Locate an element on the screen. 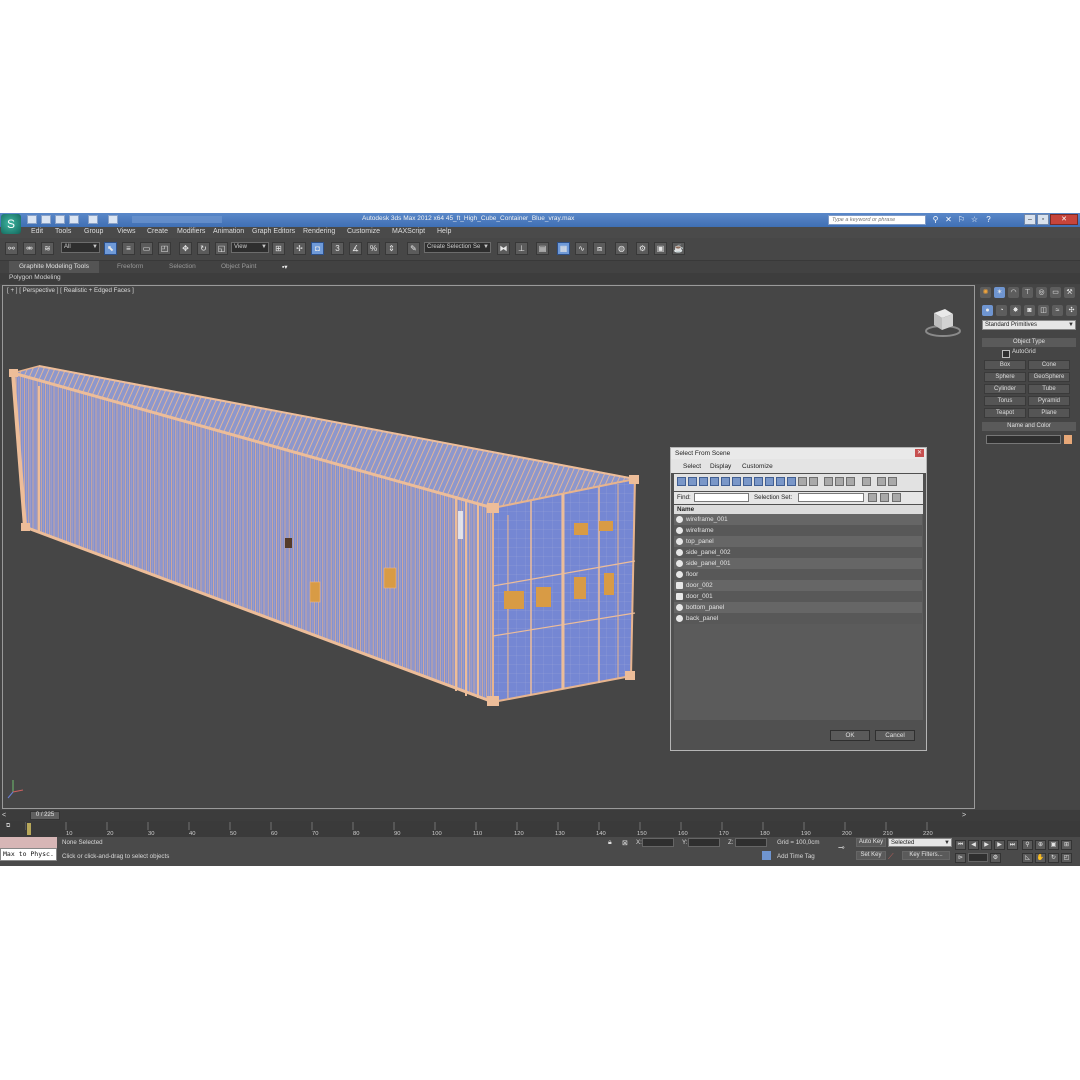 Image resolution: width=1080 pixels, height=1080 pixels. find-case-sensitive-icon is located at coordinates (892, 481).